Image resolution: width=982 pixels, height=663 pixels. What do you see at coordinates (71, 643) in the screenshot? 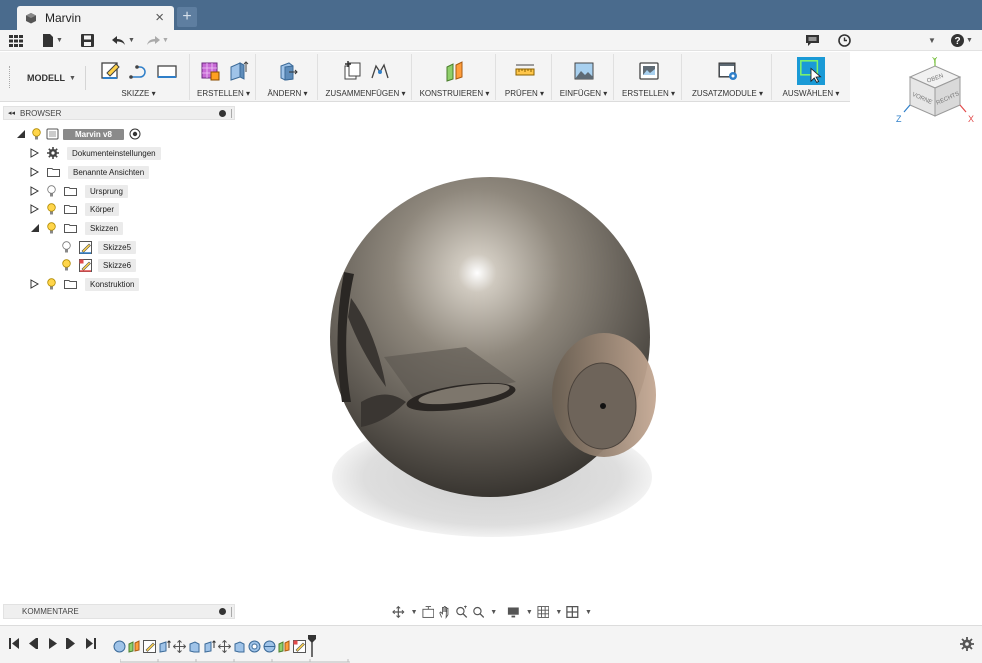
I see `timeline-next-icon` at bounding box center [71, 643].